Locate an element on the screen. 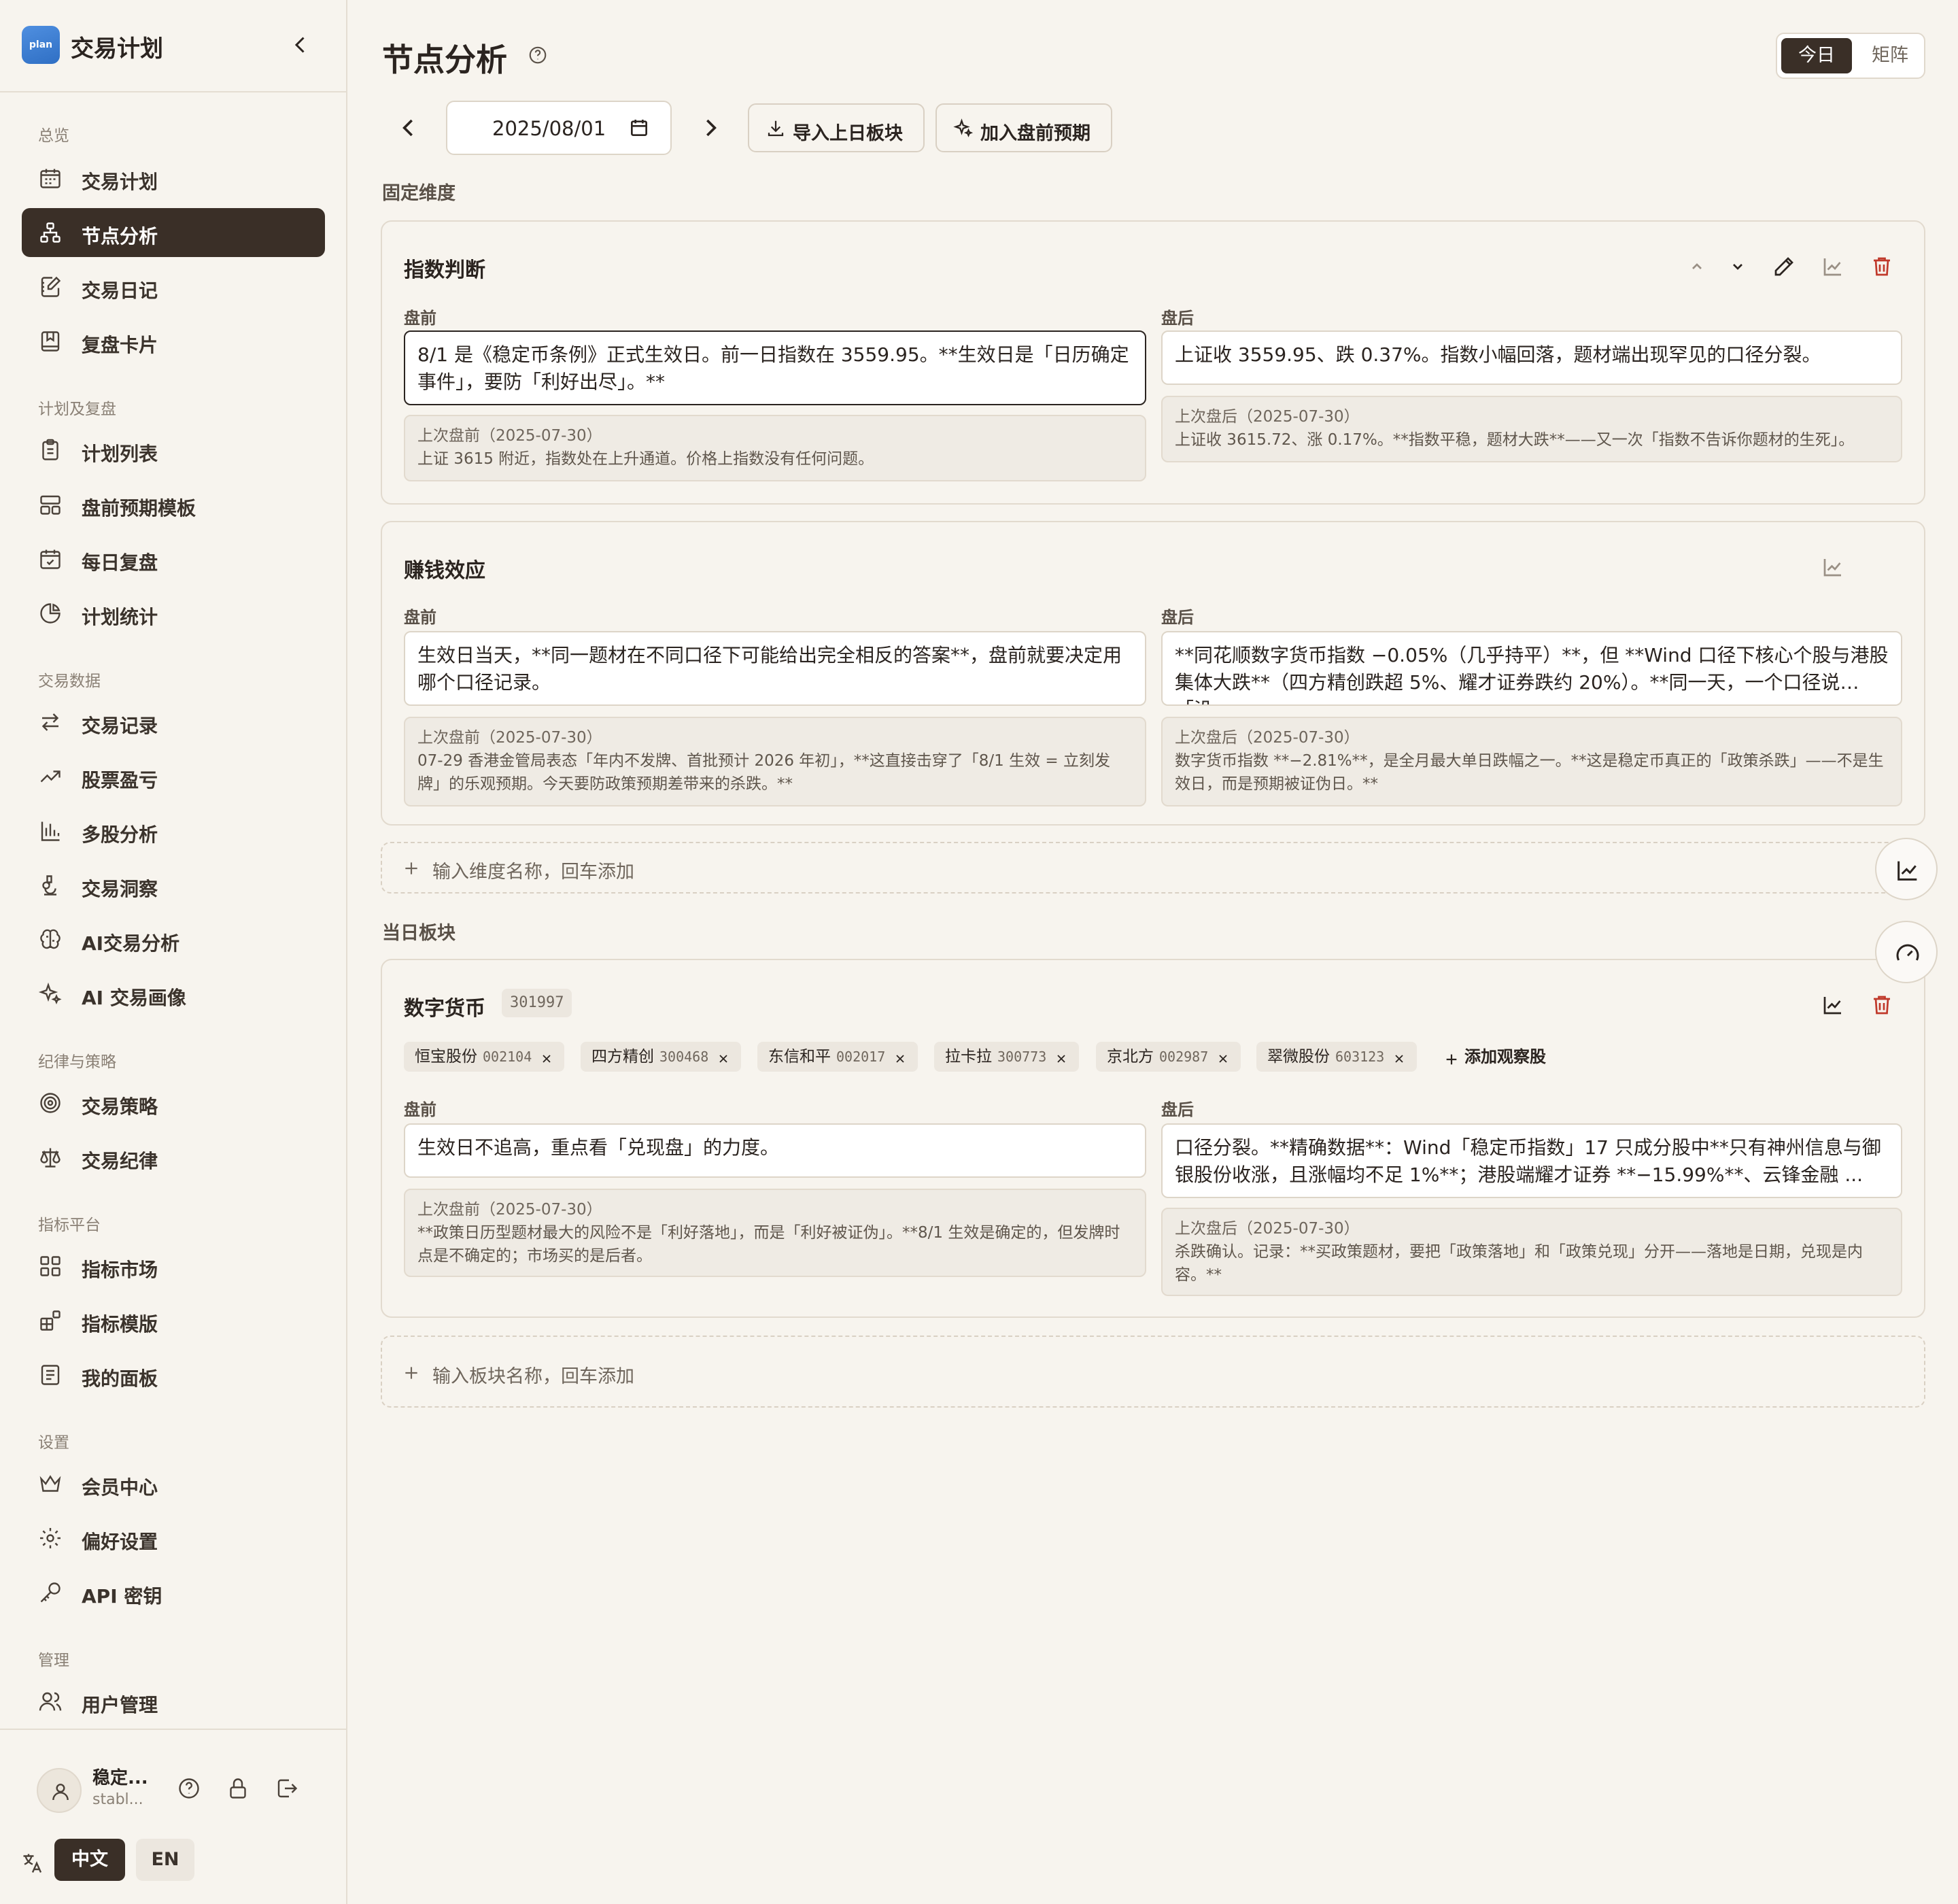  lock-button is located at coordinates (238, 1789).